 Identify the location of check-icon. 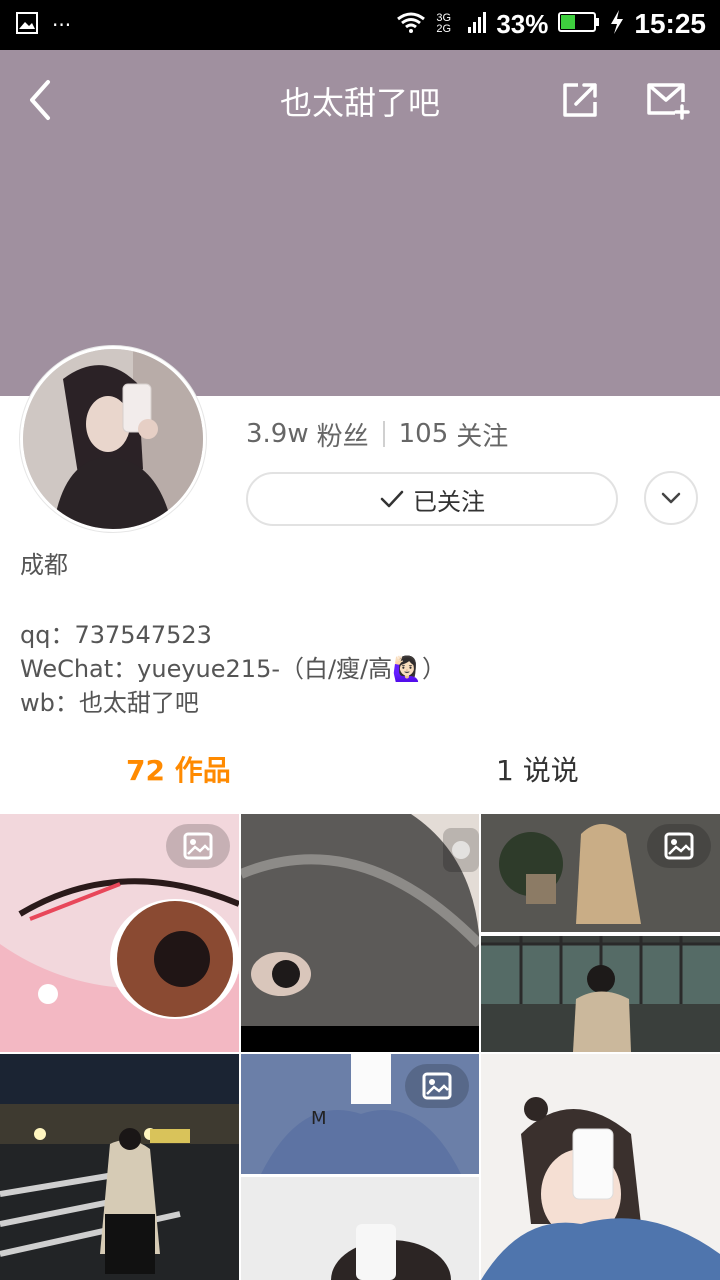
(392, 499).